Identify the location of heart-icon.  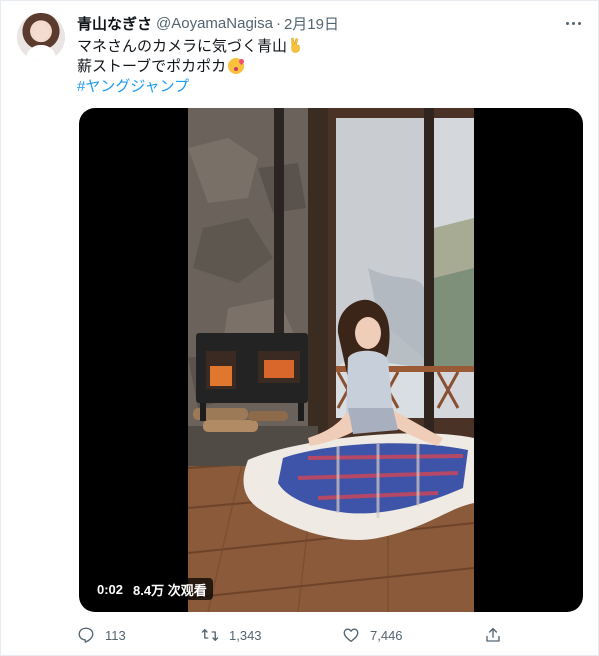
(351, 635).